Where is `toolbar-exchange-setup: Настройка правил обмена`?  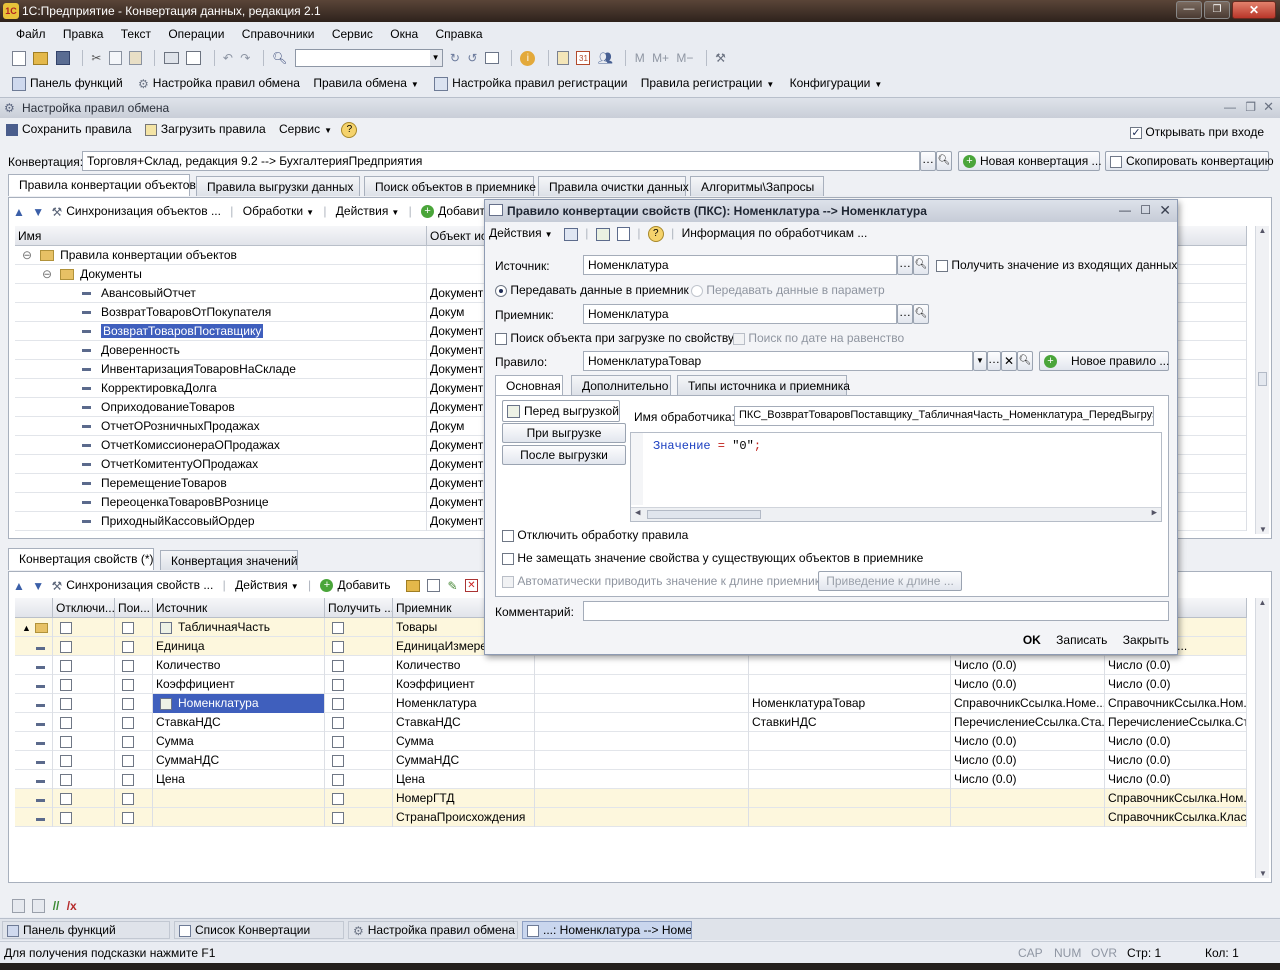
toolbar-exchange-setup: Настройка правил обмена is located at coordinates (226, 83).